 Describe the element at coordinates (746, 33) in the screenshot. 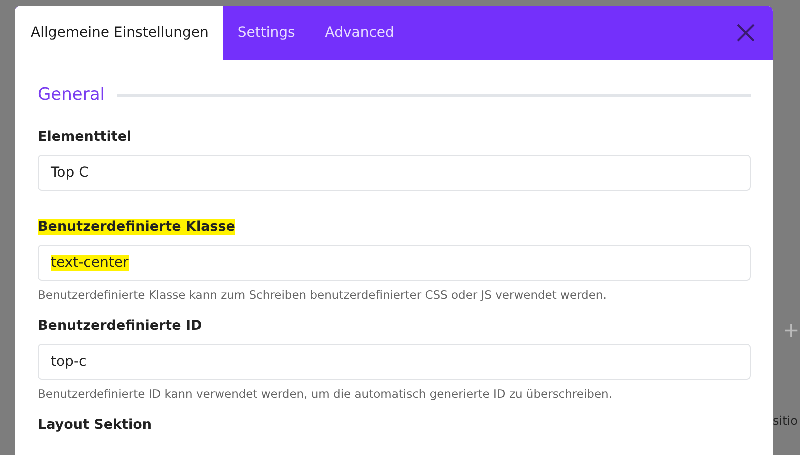

I see `close-icon` at that location.